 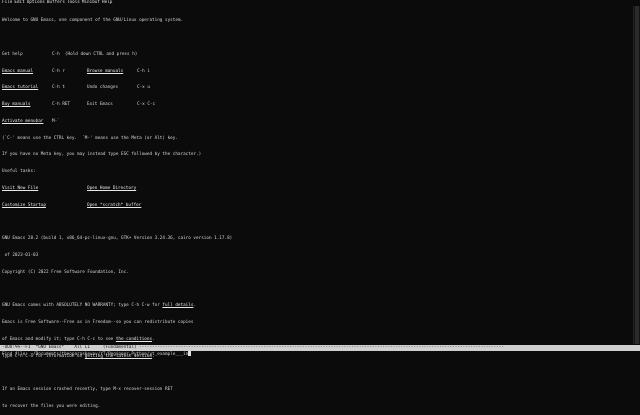 What do you see at coordinates (19, 172) in the screenshot?
I see `useful-tasks-heading: Useful tasks:` at bounding box center [19, 172].